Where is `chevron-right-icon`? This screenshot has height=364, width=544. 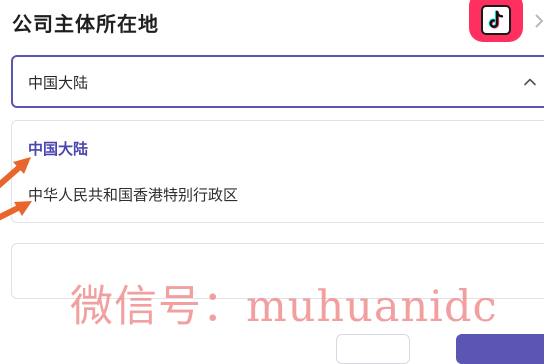
chevron-right-icon is located at coordinates (538, 21).